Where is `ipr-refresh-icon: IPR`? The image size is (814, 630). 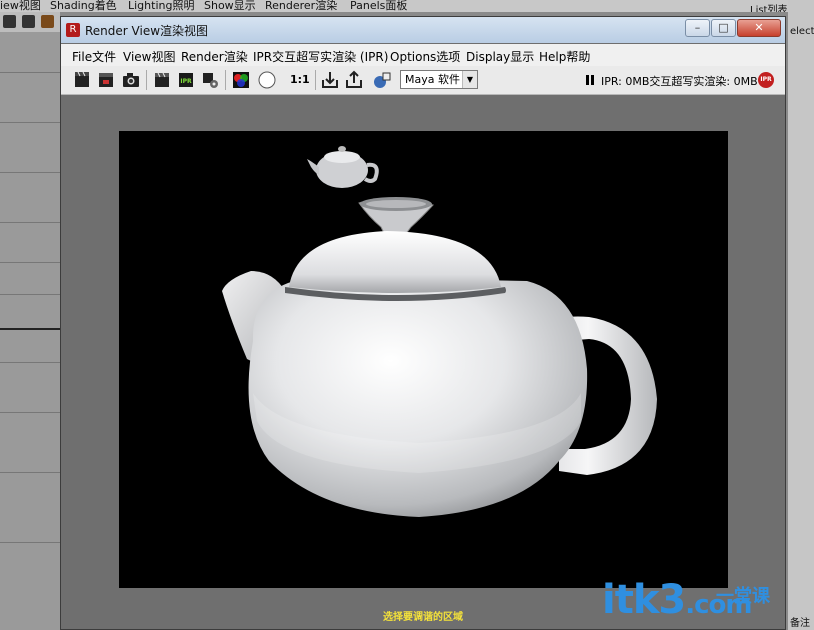 ipr-refresh-icon: IPR is located at coordinates (766, 80).